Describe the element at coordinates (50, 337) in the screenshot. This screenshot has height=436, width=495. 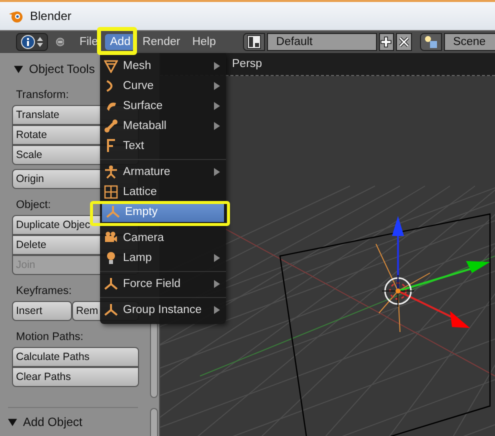
I see `group-label: Motion Paths:` at that location.